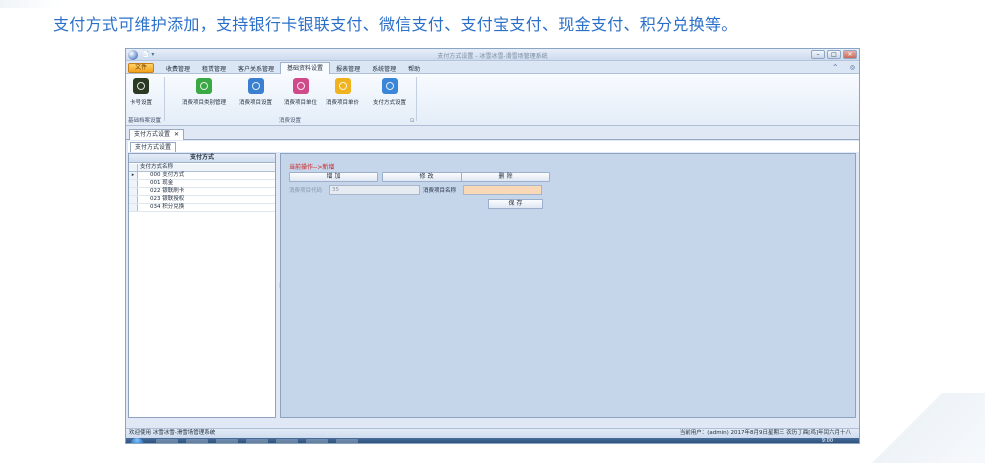 The image size is (985, 463). I want to click on menu-right-controls: ^ ◎, so click(844, 67).